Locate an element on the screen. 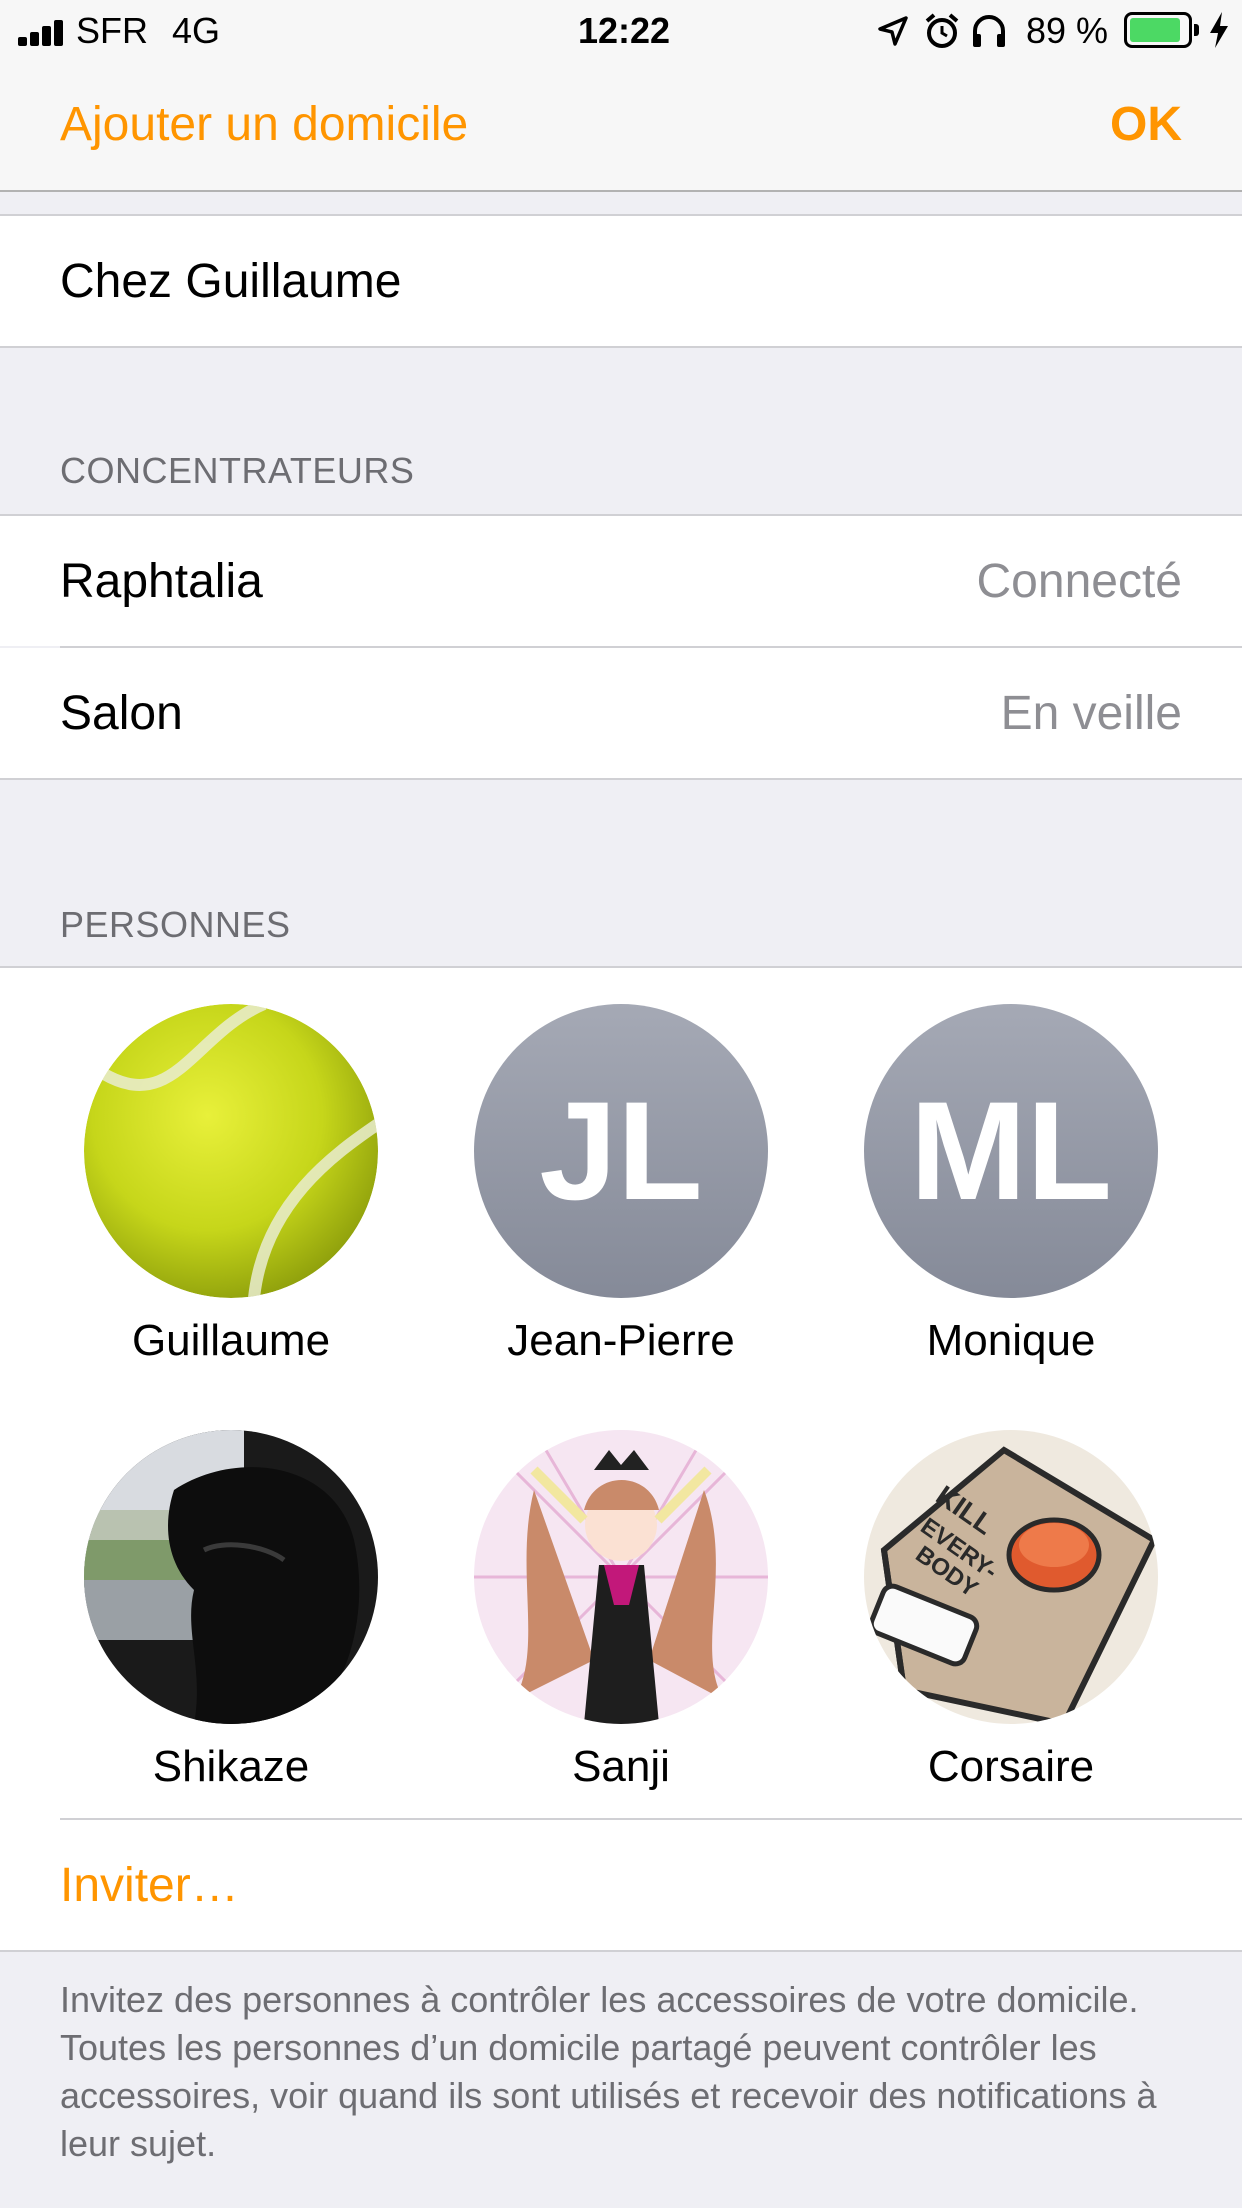 This screenshot has height=2208, width=1242. battery-percent: 89 % is located at coordinates (1067, 30).